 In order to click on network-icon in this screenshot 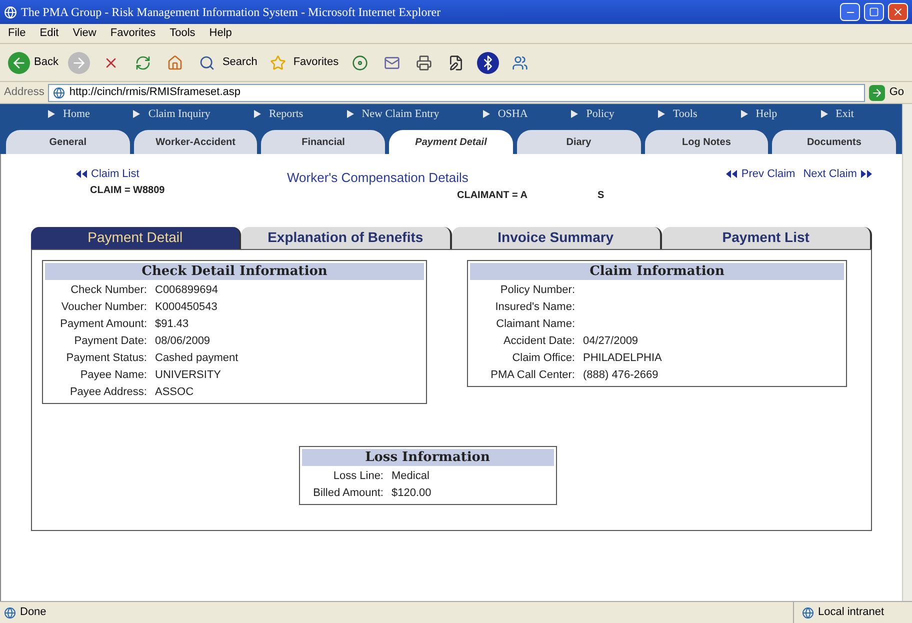, I will do `click(808, 612)`.